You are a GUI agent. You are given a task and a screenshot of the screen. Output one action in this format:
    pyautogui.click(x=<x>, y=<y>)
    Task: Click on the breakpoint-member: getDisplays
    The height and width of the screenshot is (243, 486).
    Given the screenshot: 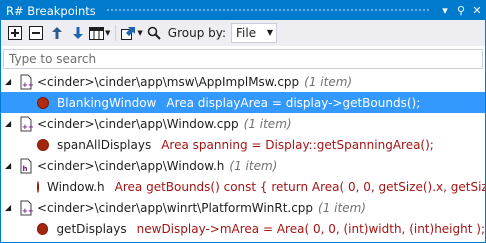 What is the action you would take?
    pyautogui.click(x=91, y=228)
    